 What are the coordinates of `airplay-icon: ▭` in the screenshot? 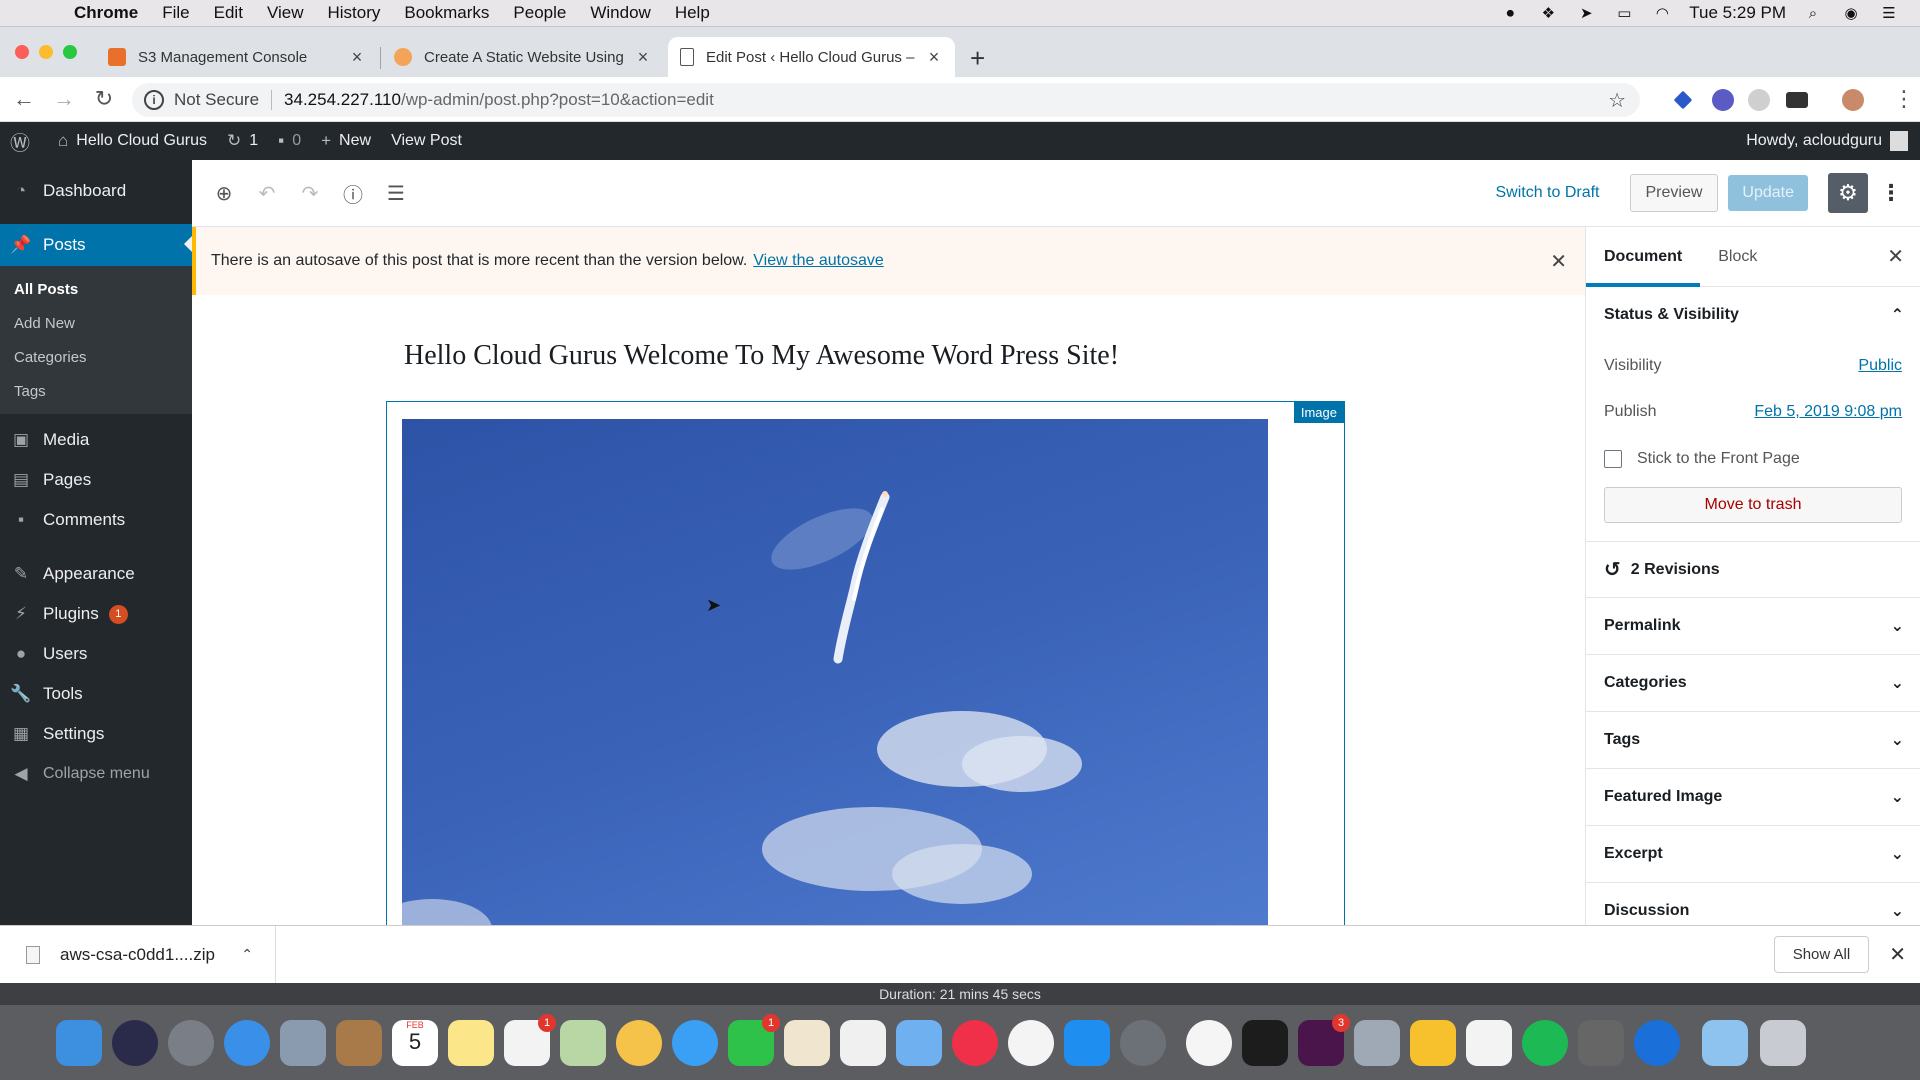 It's located at (1624, 13).